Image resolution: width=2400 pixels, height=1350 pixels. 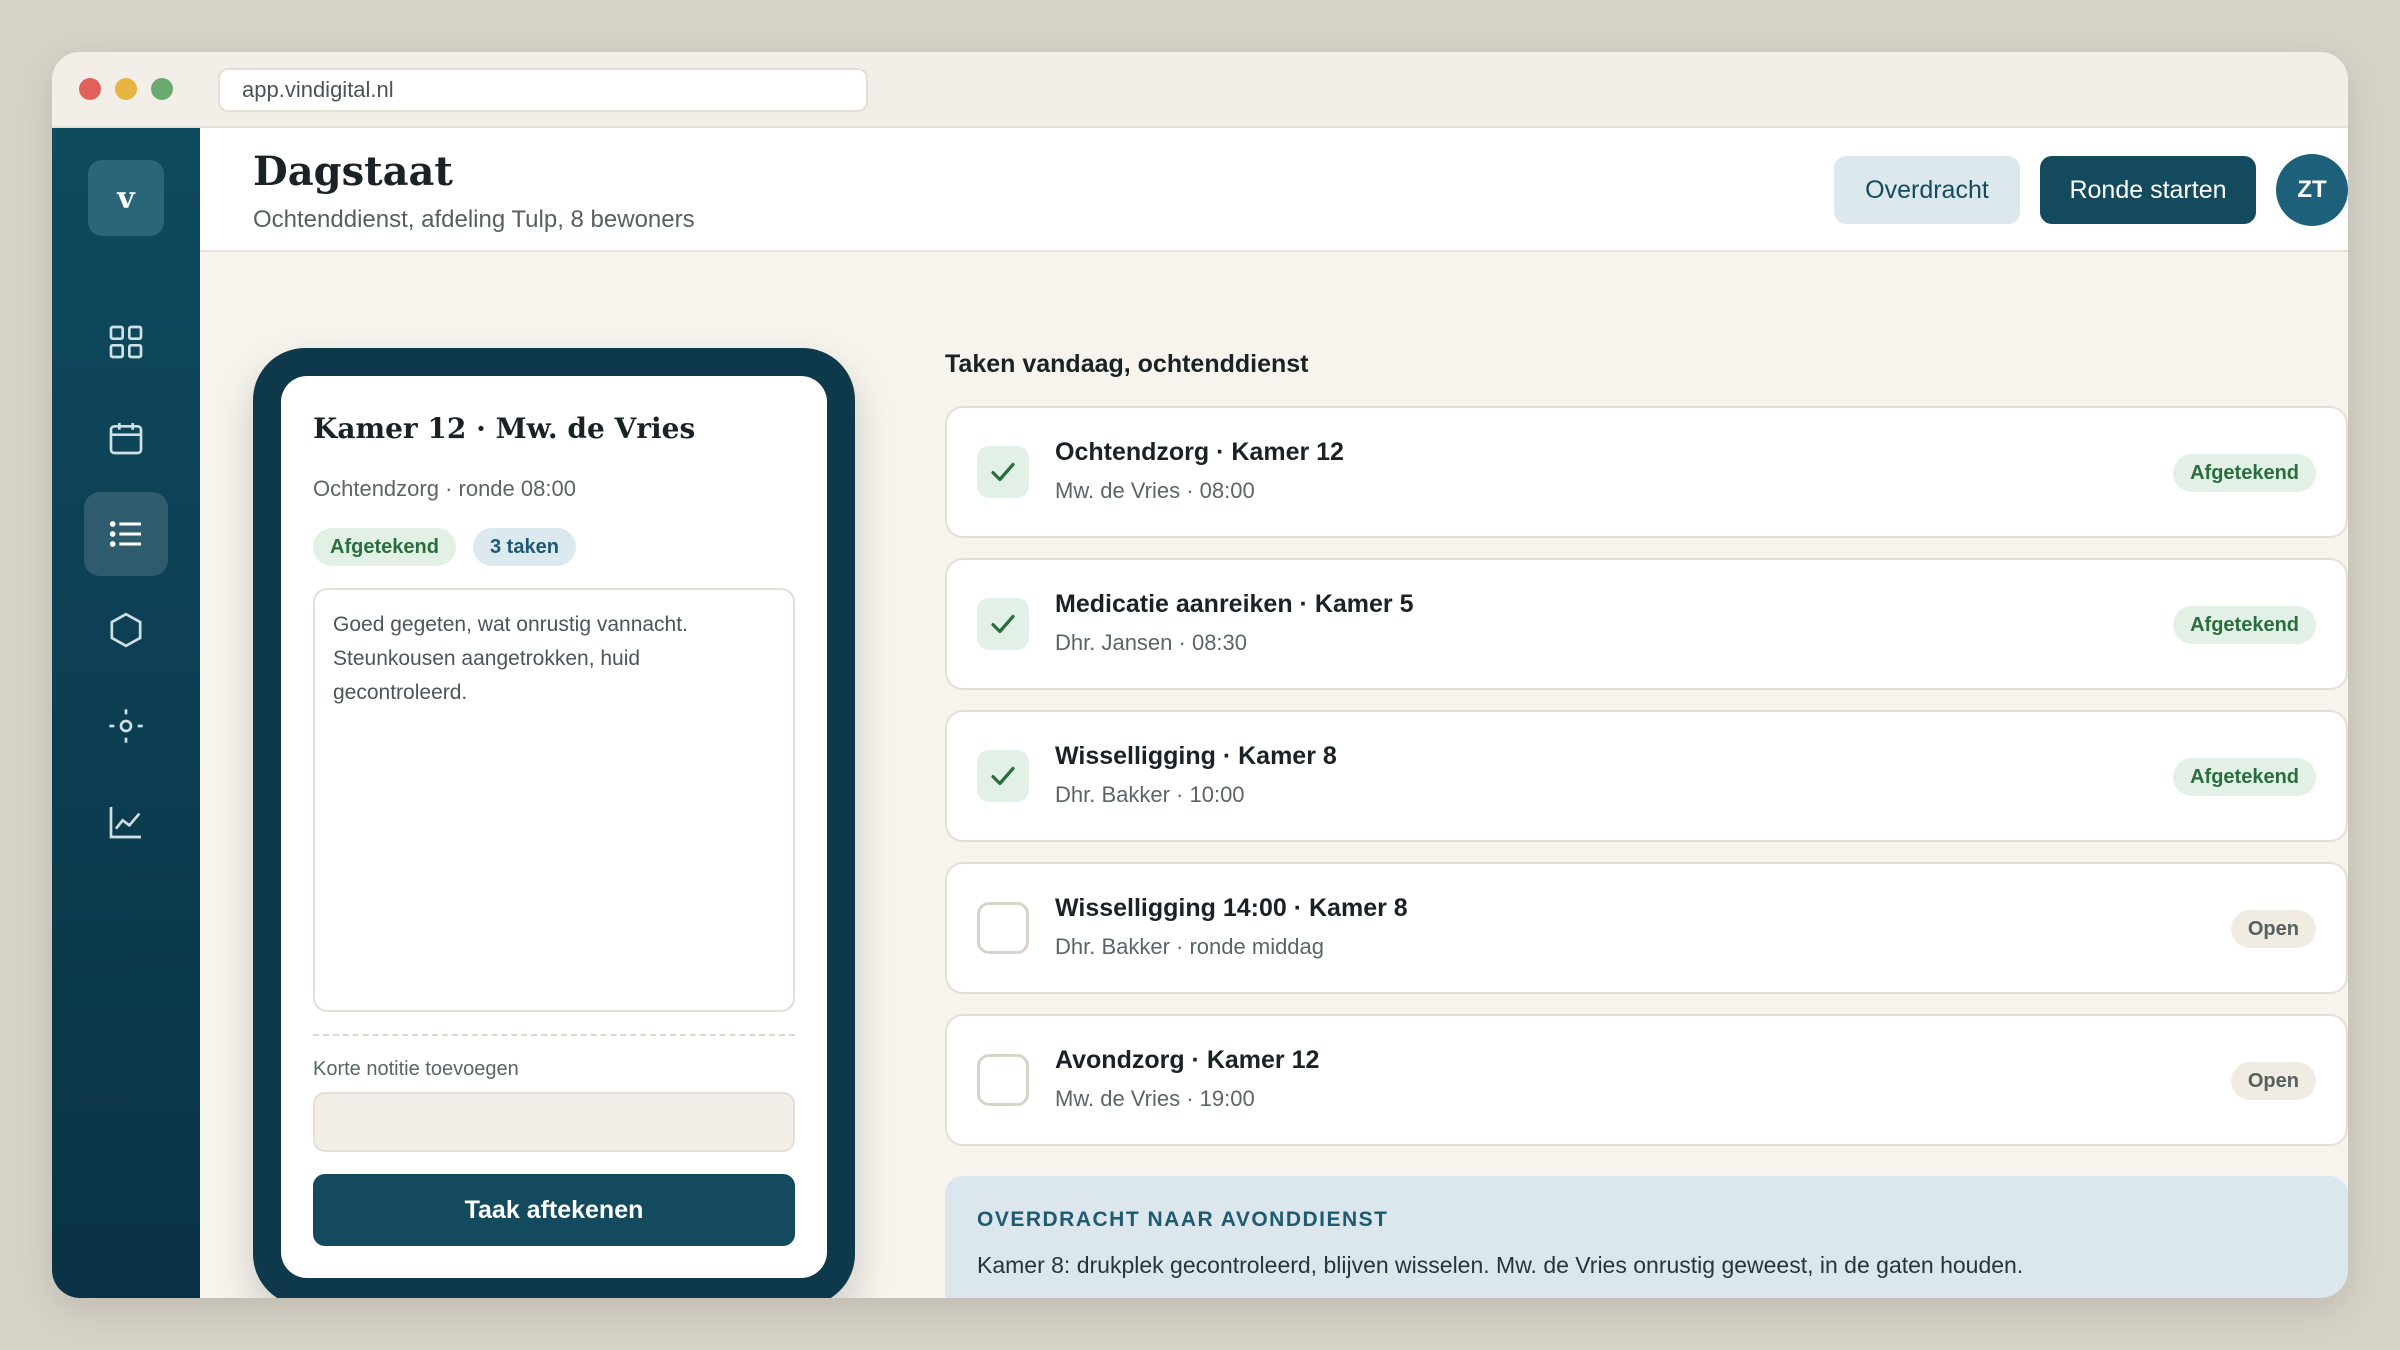 I want to click on sidebar-item-tasks, so click(x=126, y=534).